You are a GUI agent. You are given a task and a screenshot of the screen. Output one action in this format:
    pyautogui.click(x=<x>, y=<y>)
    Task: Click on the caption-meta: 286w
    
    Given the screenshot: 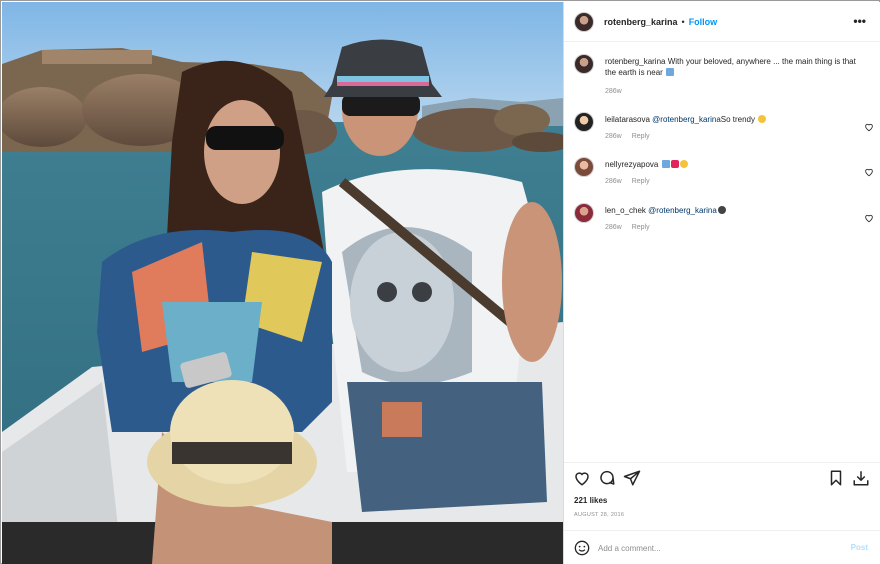 What is the action you would take?
    pyautogui.click(x=617, y=91)
    